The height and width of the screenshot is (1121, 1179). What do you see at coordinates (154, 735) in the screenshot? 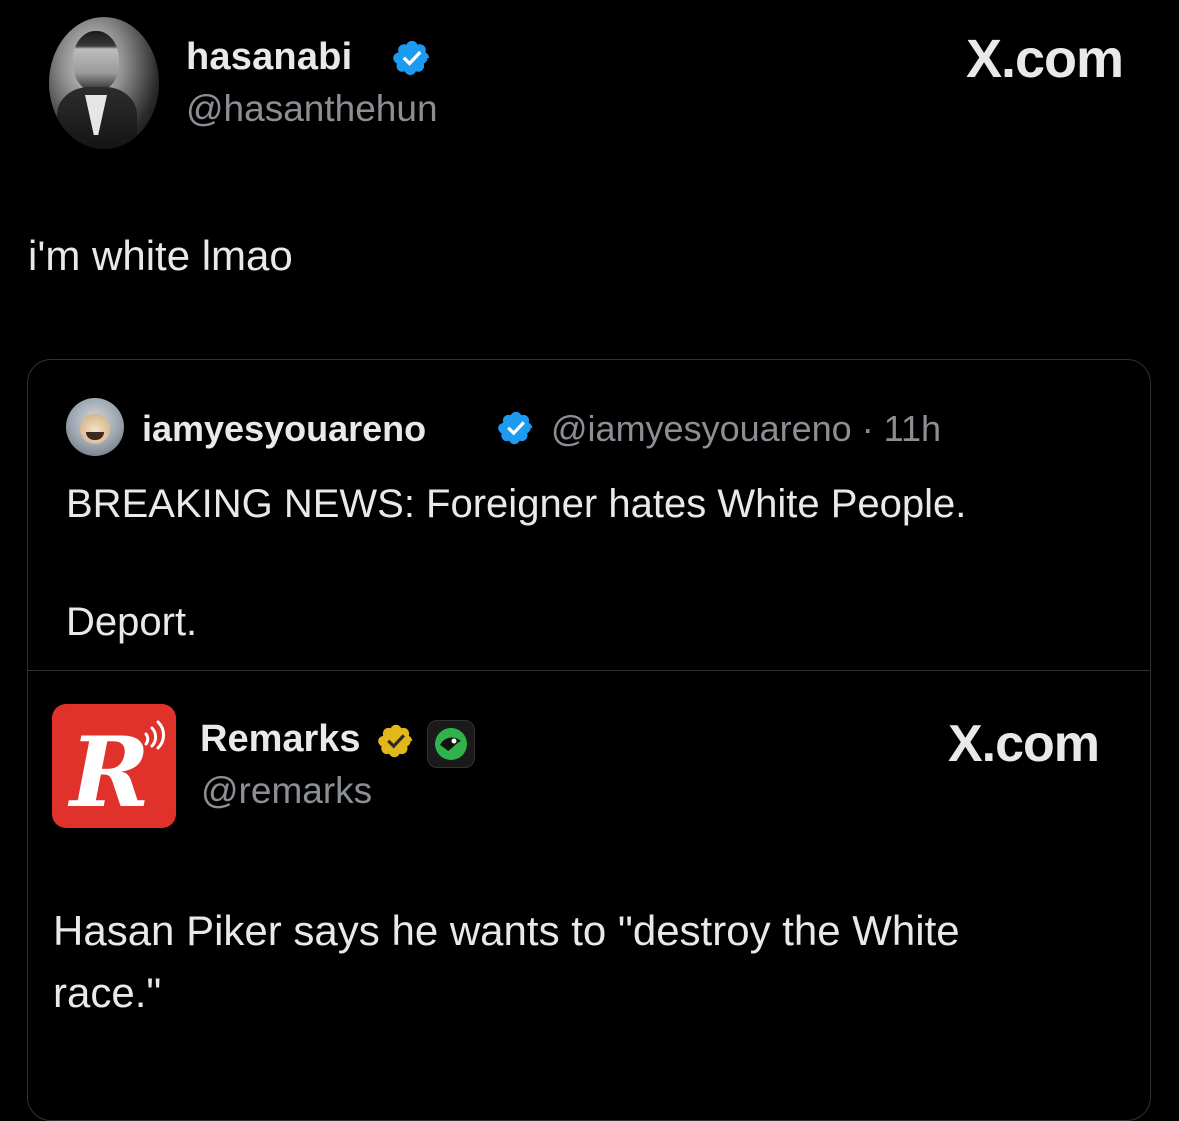
I see `signal-waves-icon` at bounding box center [154, 735].